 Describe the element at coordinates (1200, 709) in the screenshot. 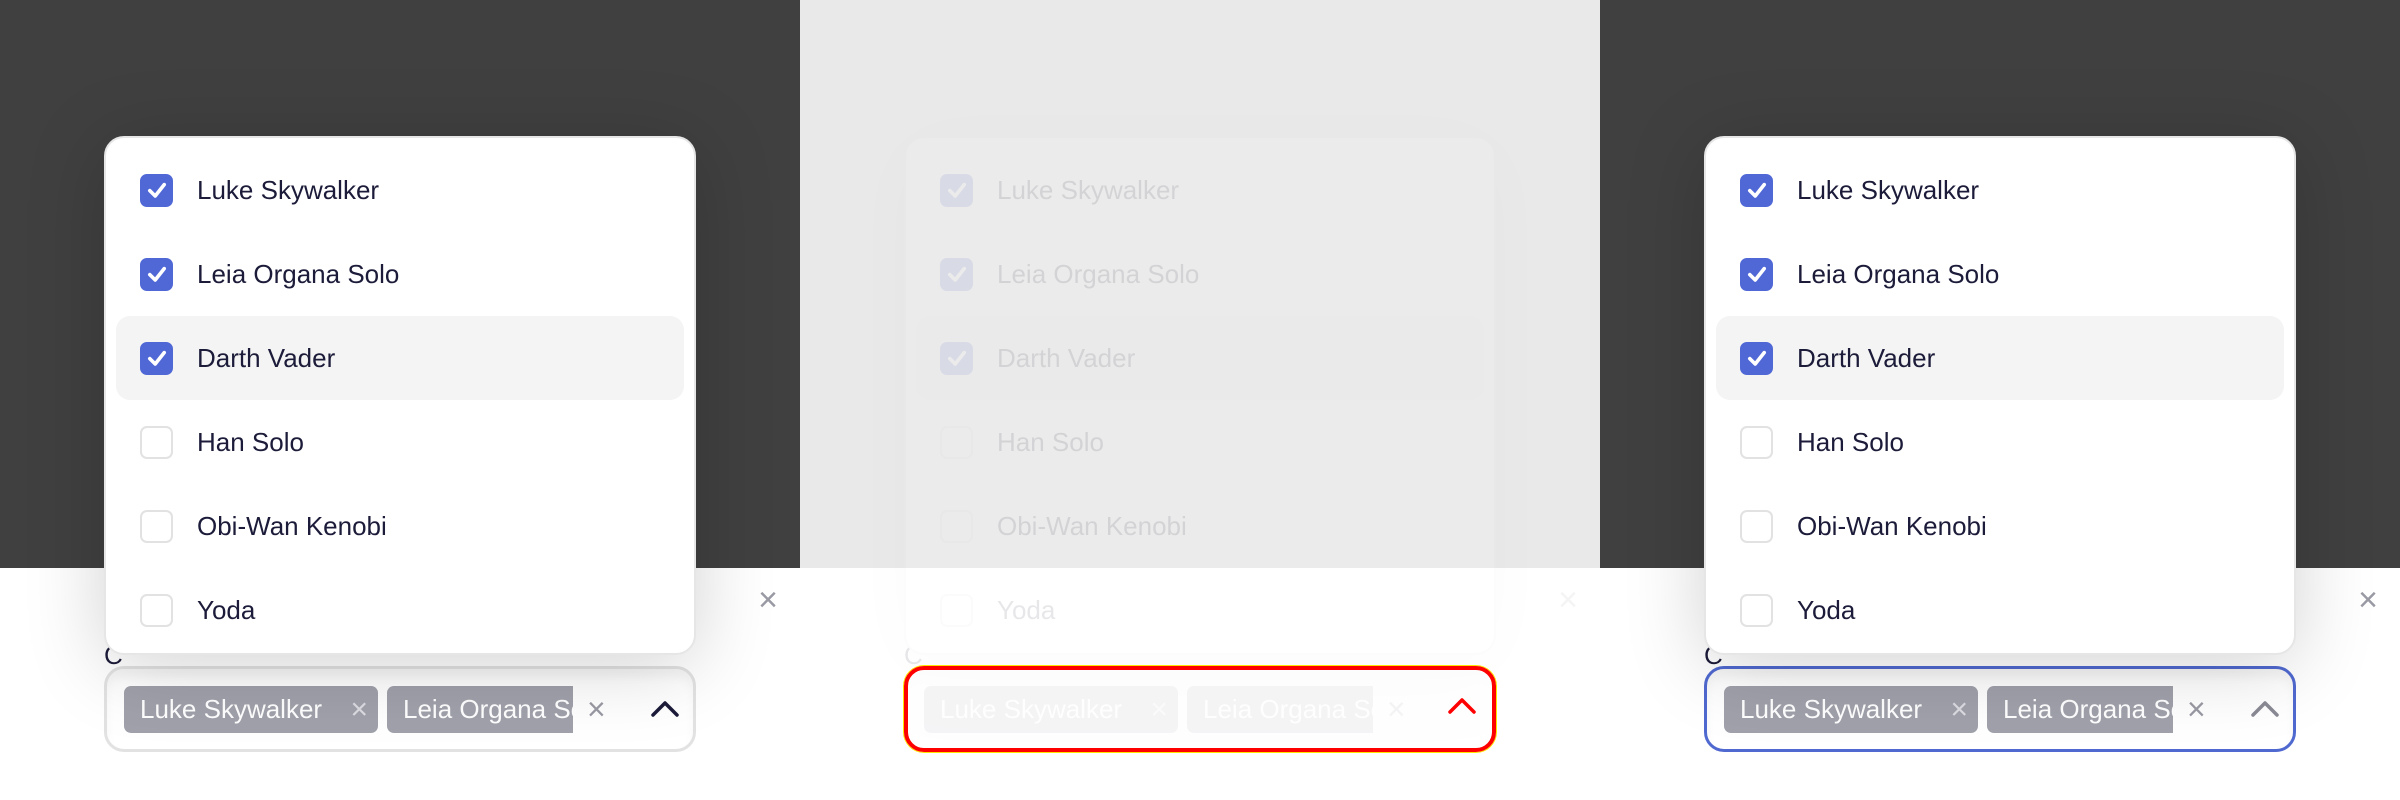

I see `error-outline` at that location.